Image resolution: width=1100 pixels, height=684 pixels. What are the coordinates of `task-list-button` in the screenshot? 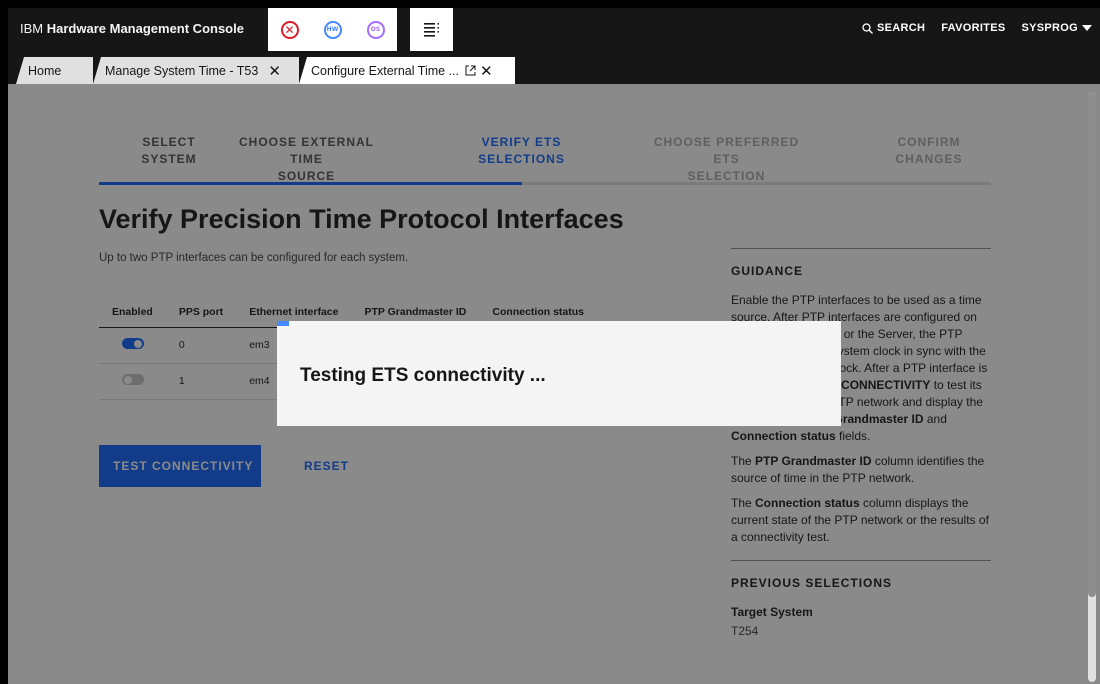 It's located at (431, 29).